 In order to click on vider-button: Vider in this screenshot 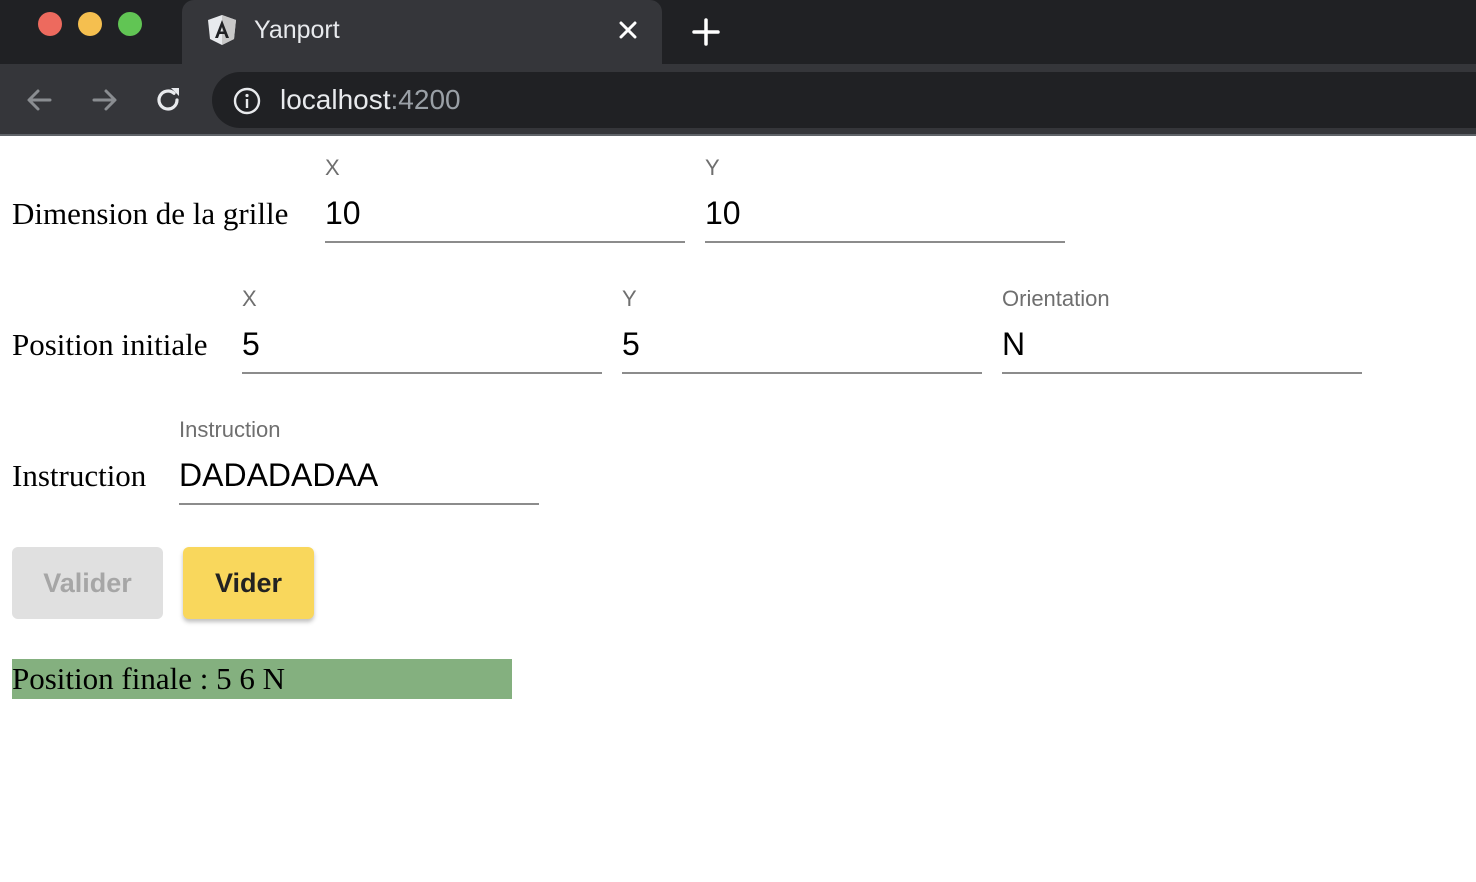, I will do `click(248, 583)`.